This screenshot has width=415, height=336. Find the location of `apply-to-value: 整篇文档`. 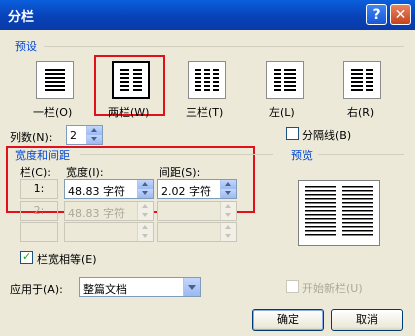

apply-to-value: 整篇文档 is located at coordinates (105, 289).